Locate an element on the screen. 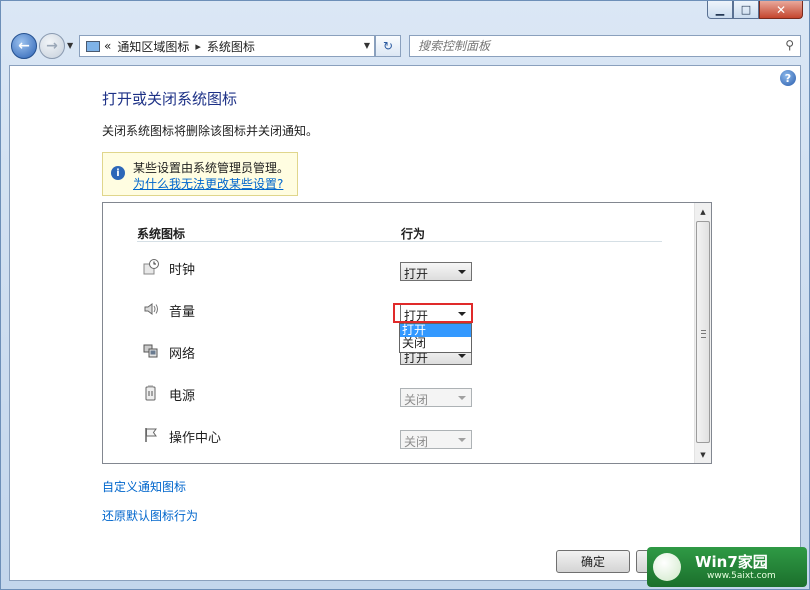 This screenshot has width=810, height=590. close-button: ✕ is located at coordinates (781, 10).